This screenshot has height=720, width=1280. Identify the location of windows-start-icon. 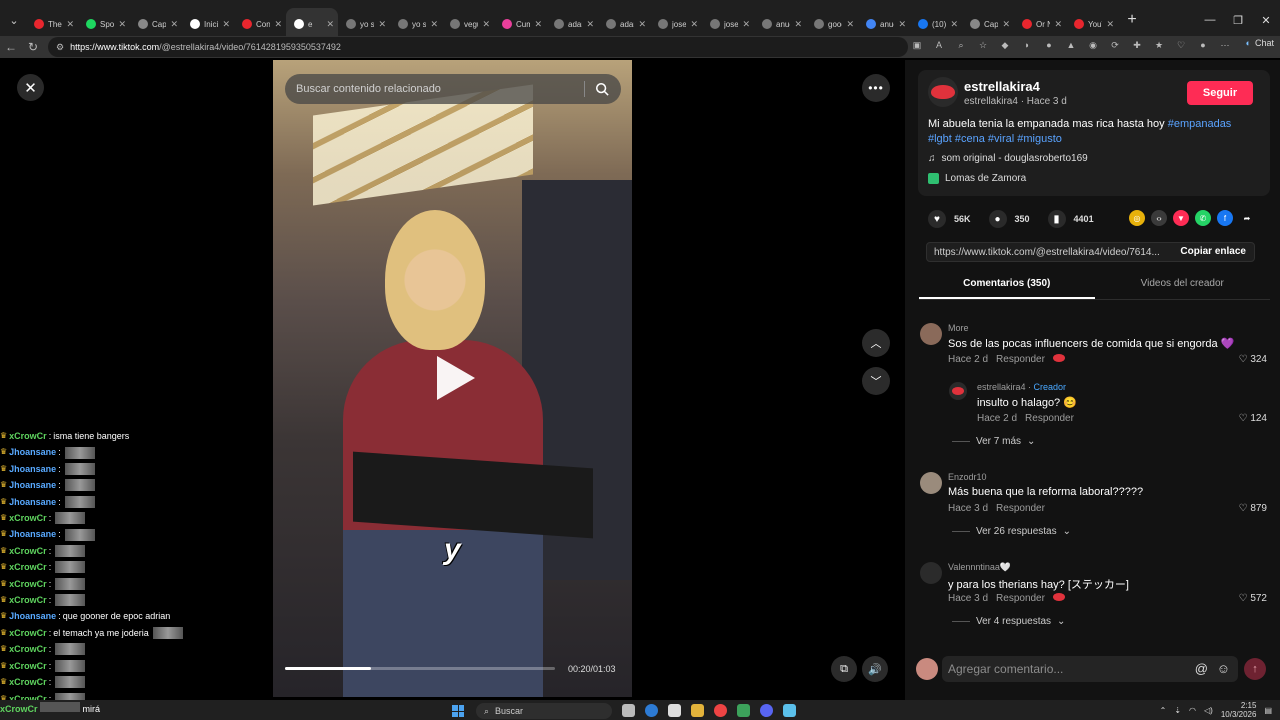
(458, 711).